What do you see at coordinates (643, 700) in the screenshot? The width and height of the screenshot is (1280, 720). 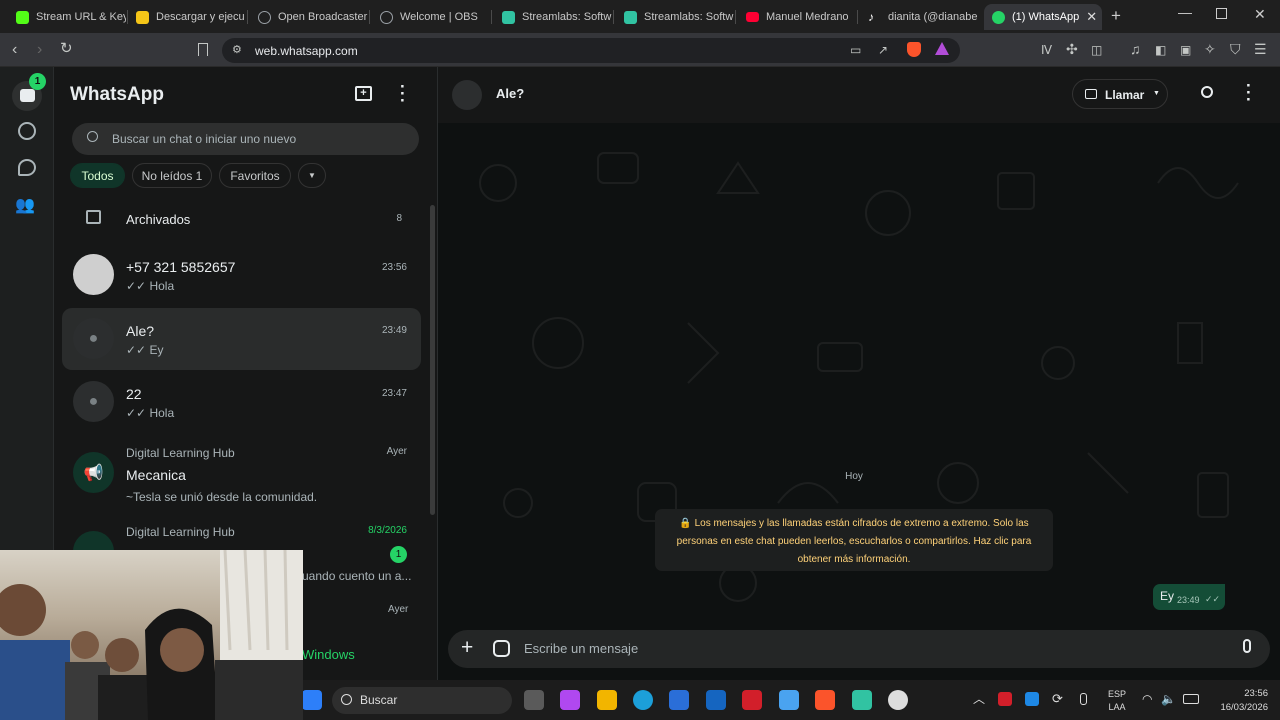 I see `edge-icon` at bounding box center [643, 700].